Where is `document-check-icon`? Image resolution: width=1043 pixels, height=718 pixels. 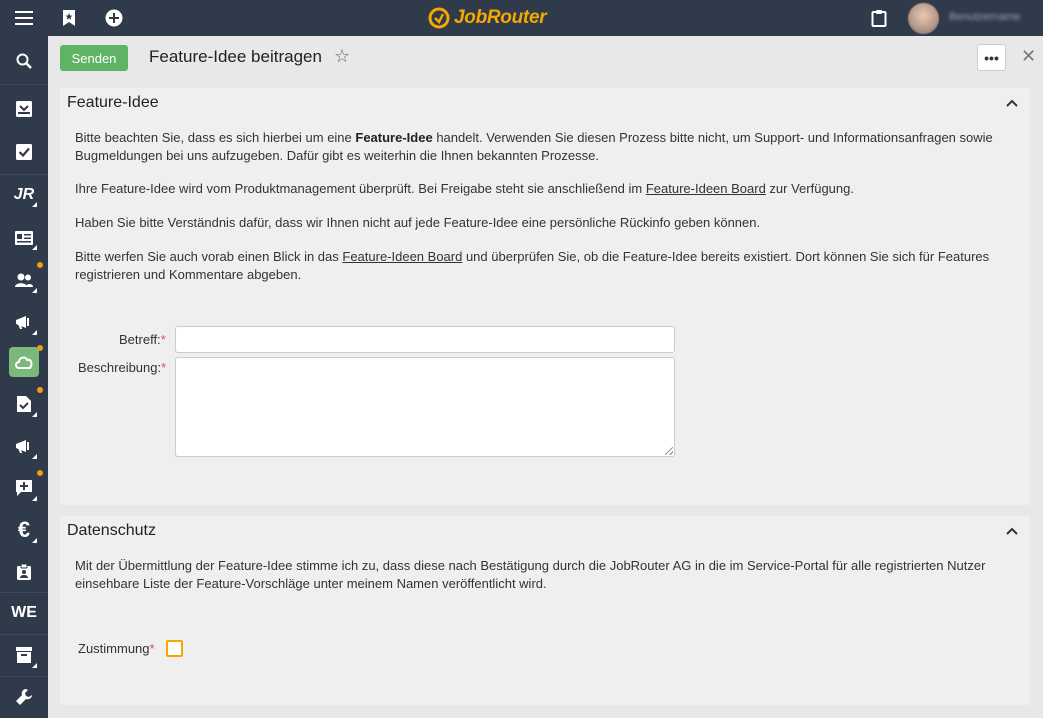 document-check-icon is located at coordinates (24, 404).